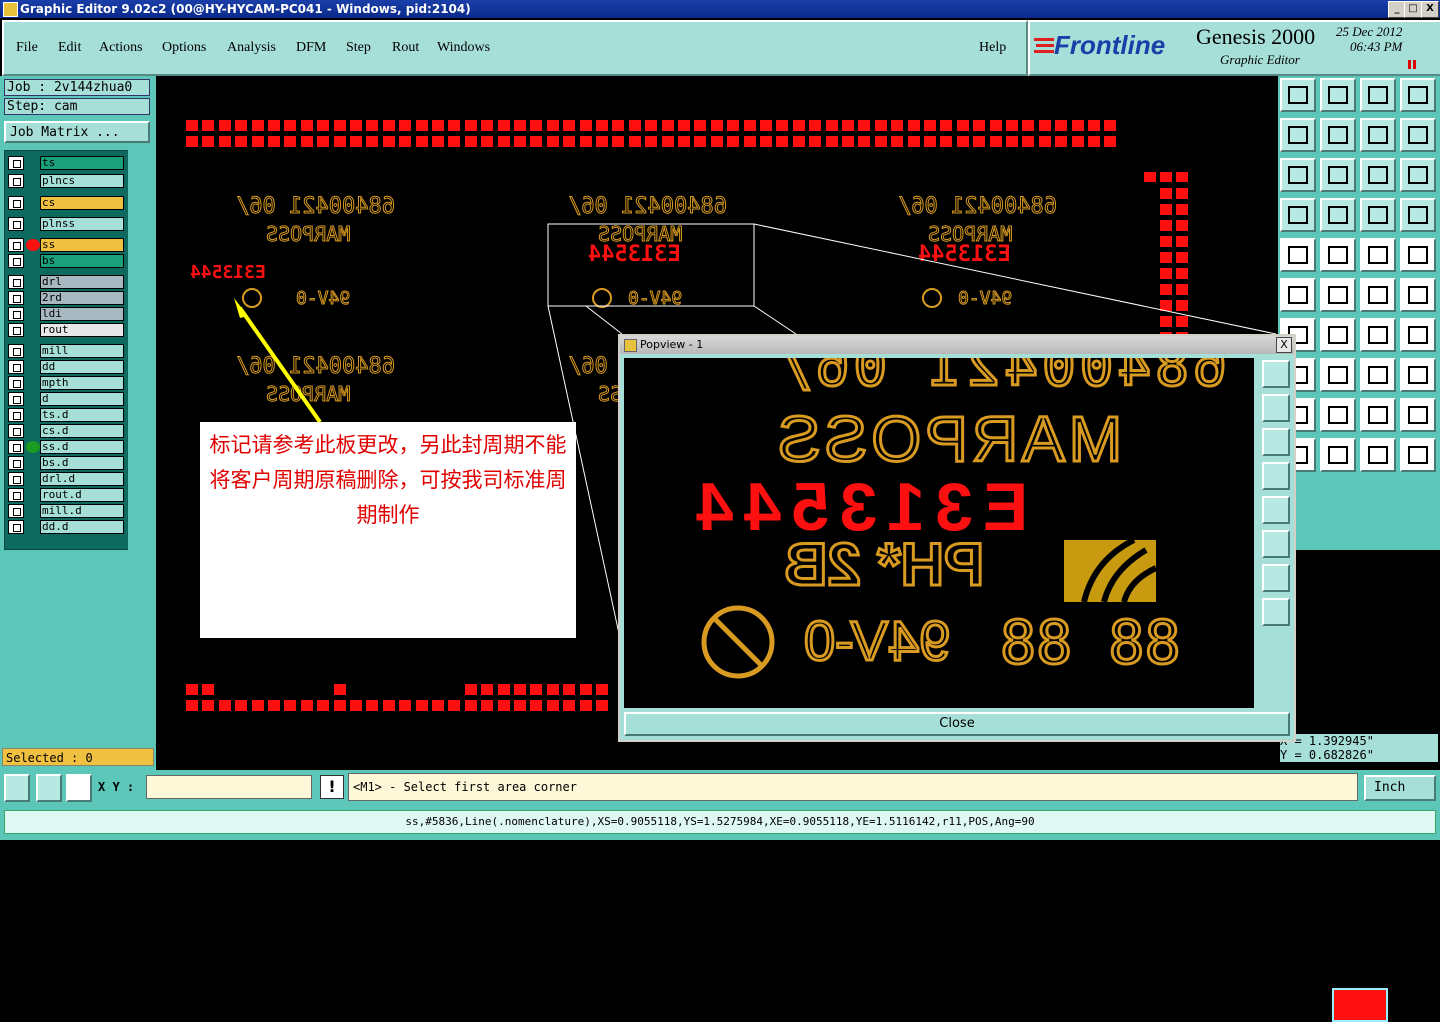 The image size is (1440, 1022). I want to click on layer-row-dd: dd, so click(66, 367).